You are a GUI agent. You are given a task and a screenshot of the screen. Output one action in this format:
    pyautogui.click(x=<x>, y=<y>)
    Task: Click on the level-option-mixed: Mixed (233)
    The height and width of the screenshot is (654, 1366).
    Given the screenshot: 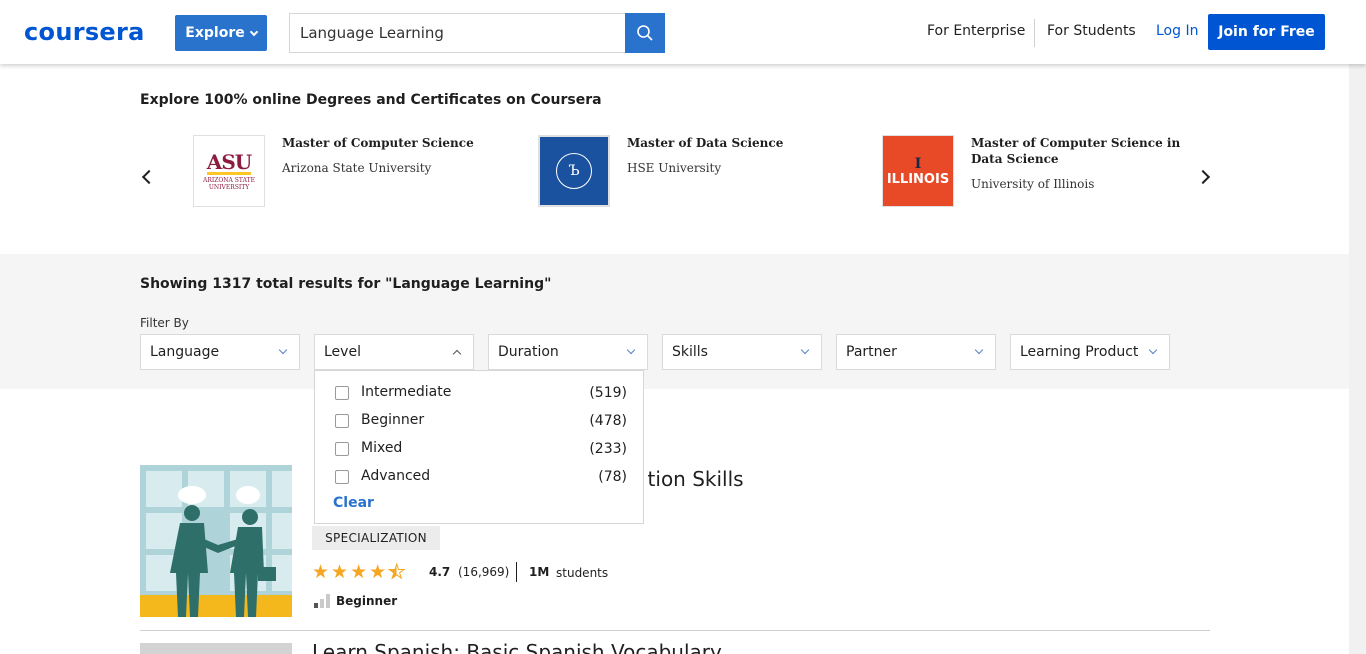 What is the action you would take?
    pyautogui.click(x=481, y=449)
    